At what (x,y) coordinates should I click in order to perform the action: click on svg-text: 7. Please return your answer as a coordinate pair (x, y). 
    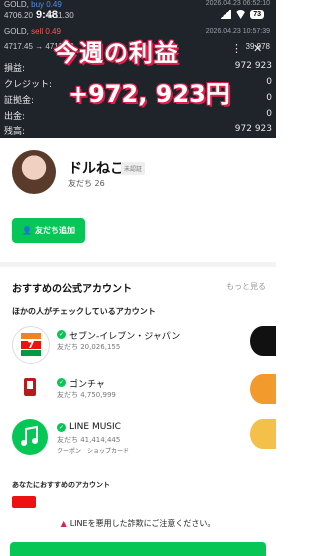
    Looking at the image, I should click on (31, 345).